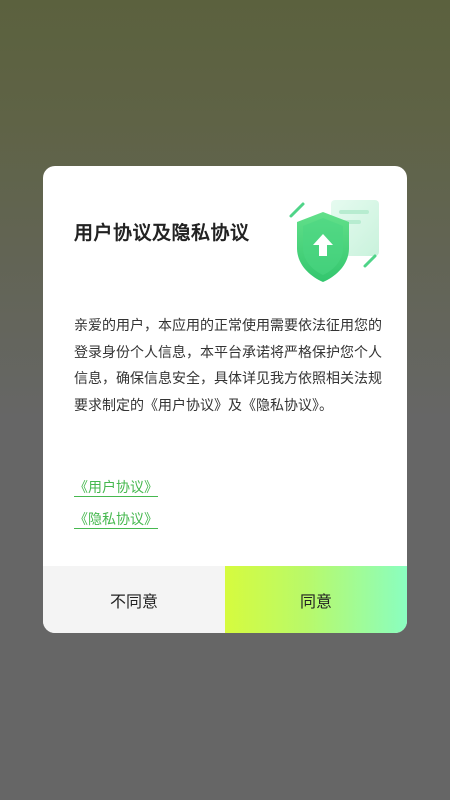  Describe the element at coordinates (116, 519) in the screenshot. I see `privacy-agreement-link: 《隐私协议》` at that location.